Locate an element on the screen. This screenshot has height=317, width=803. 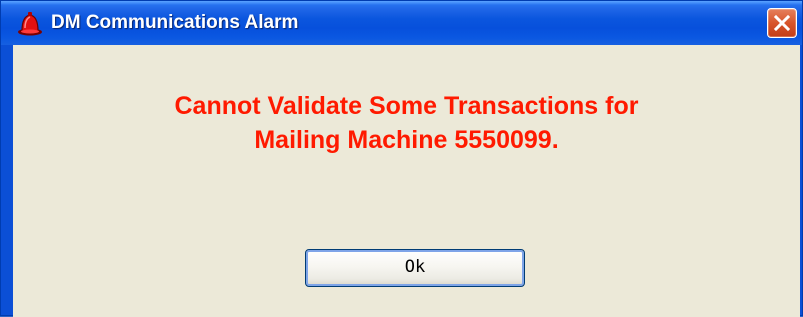
alarm-bell-icon is located at coordinates (30, 24).